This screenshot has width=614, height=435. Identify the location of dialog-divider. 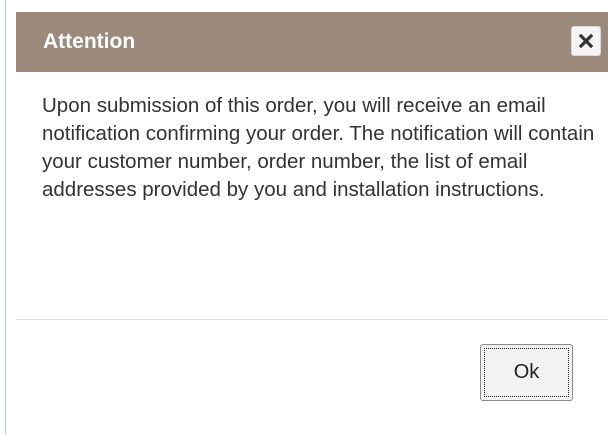
(312, 319).